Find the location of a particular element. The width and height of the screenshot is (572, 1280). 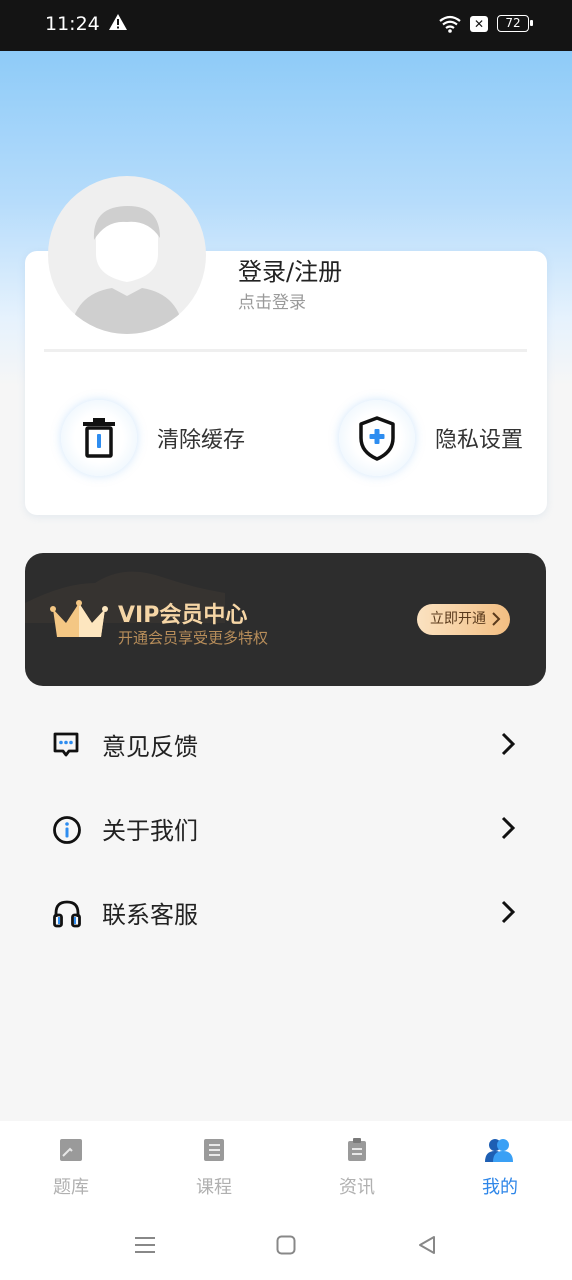

login-title: 登录/注册 is located at coordinates (290, 269).